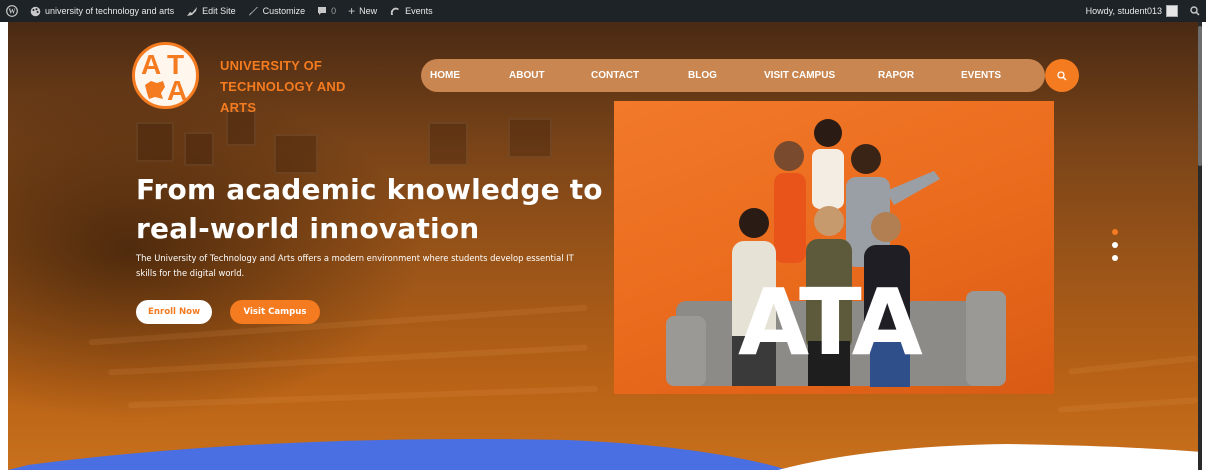 The width and height of the screenshot is (1206, 470). I want to click on site-title-line1: UNIVERSITY OF TECHNOLOGY AND, so click(283, 76).